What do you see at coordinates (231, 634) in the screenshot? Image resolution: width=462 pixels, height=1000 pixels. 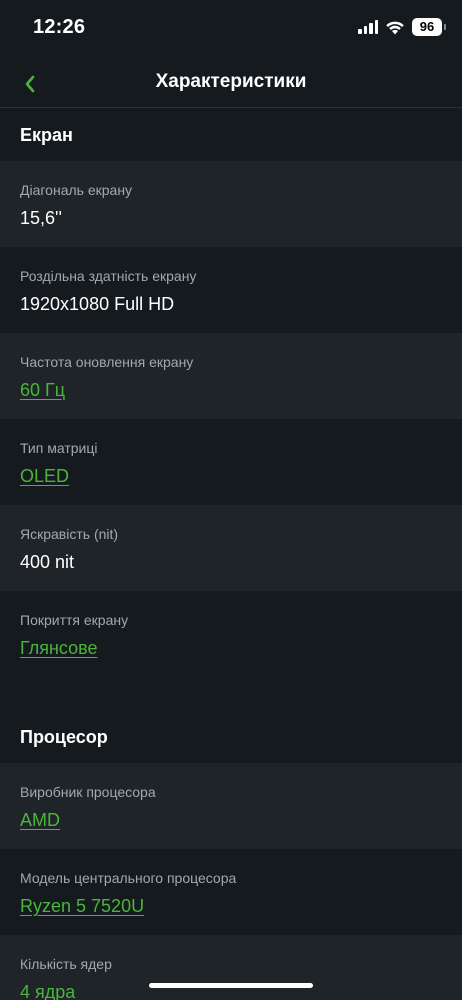 I see `spec-row: Покриття екрану Глянсове` at bounding box center [231, 634].